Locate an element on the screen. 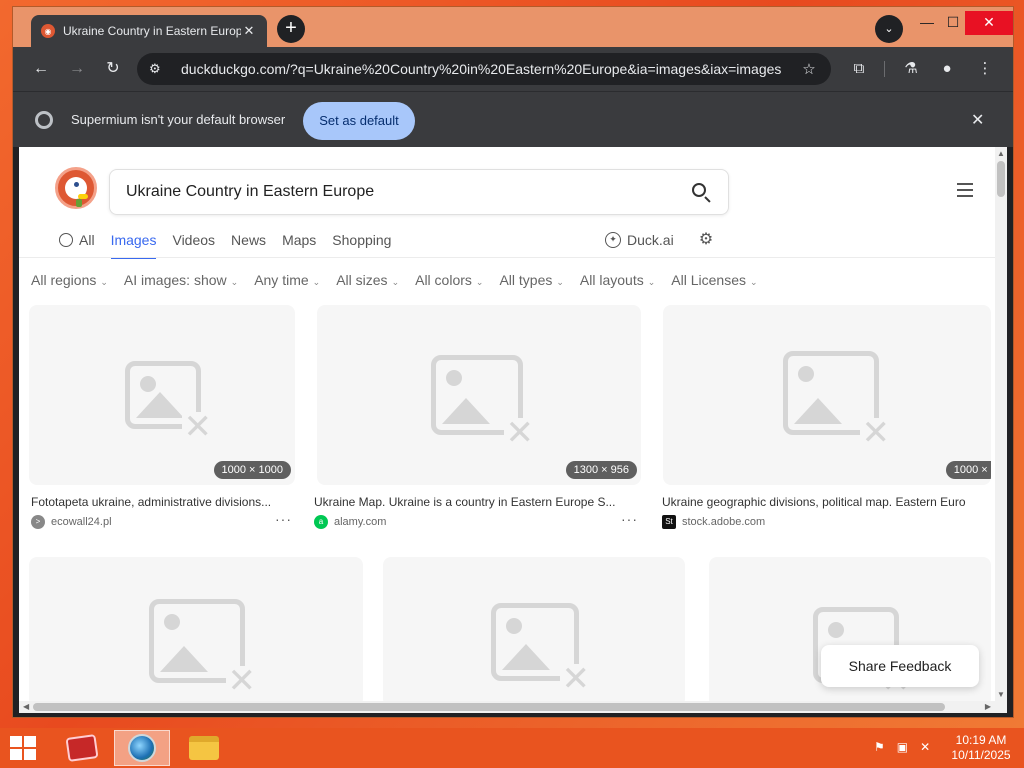 The height and width of the screenshot is (768, 1024). profile-avatar-icon: ● is located at coordinates (947, 69).